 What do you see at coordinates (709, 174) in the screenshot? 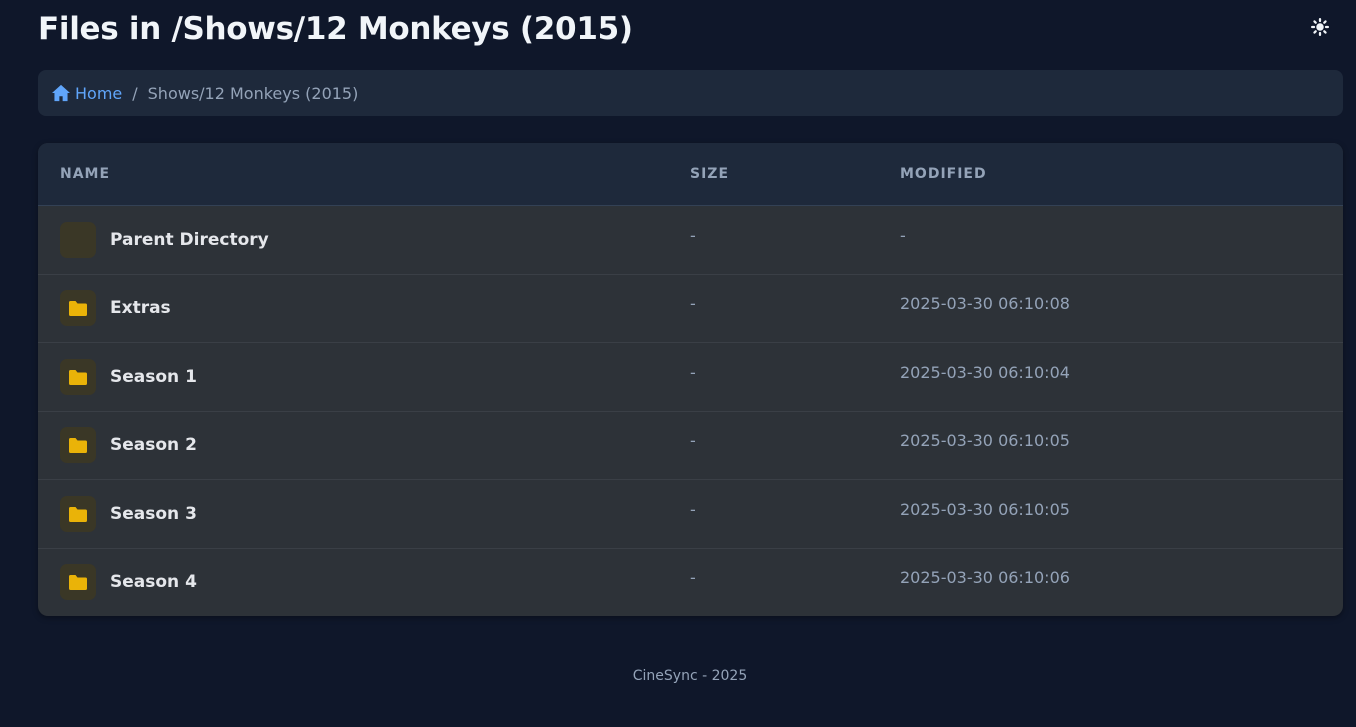
I see `column-header-size: SIZE` at bounding box center [709, 174].